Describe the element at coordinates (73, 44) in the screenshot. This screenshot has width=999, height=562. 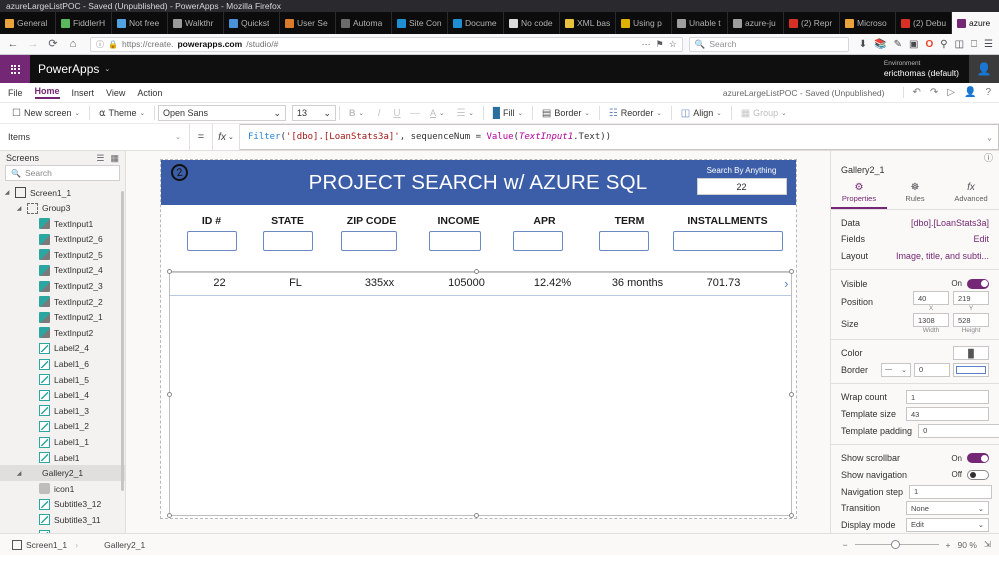
I see `home-button: ⌂` at that location.